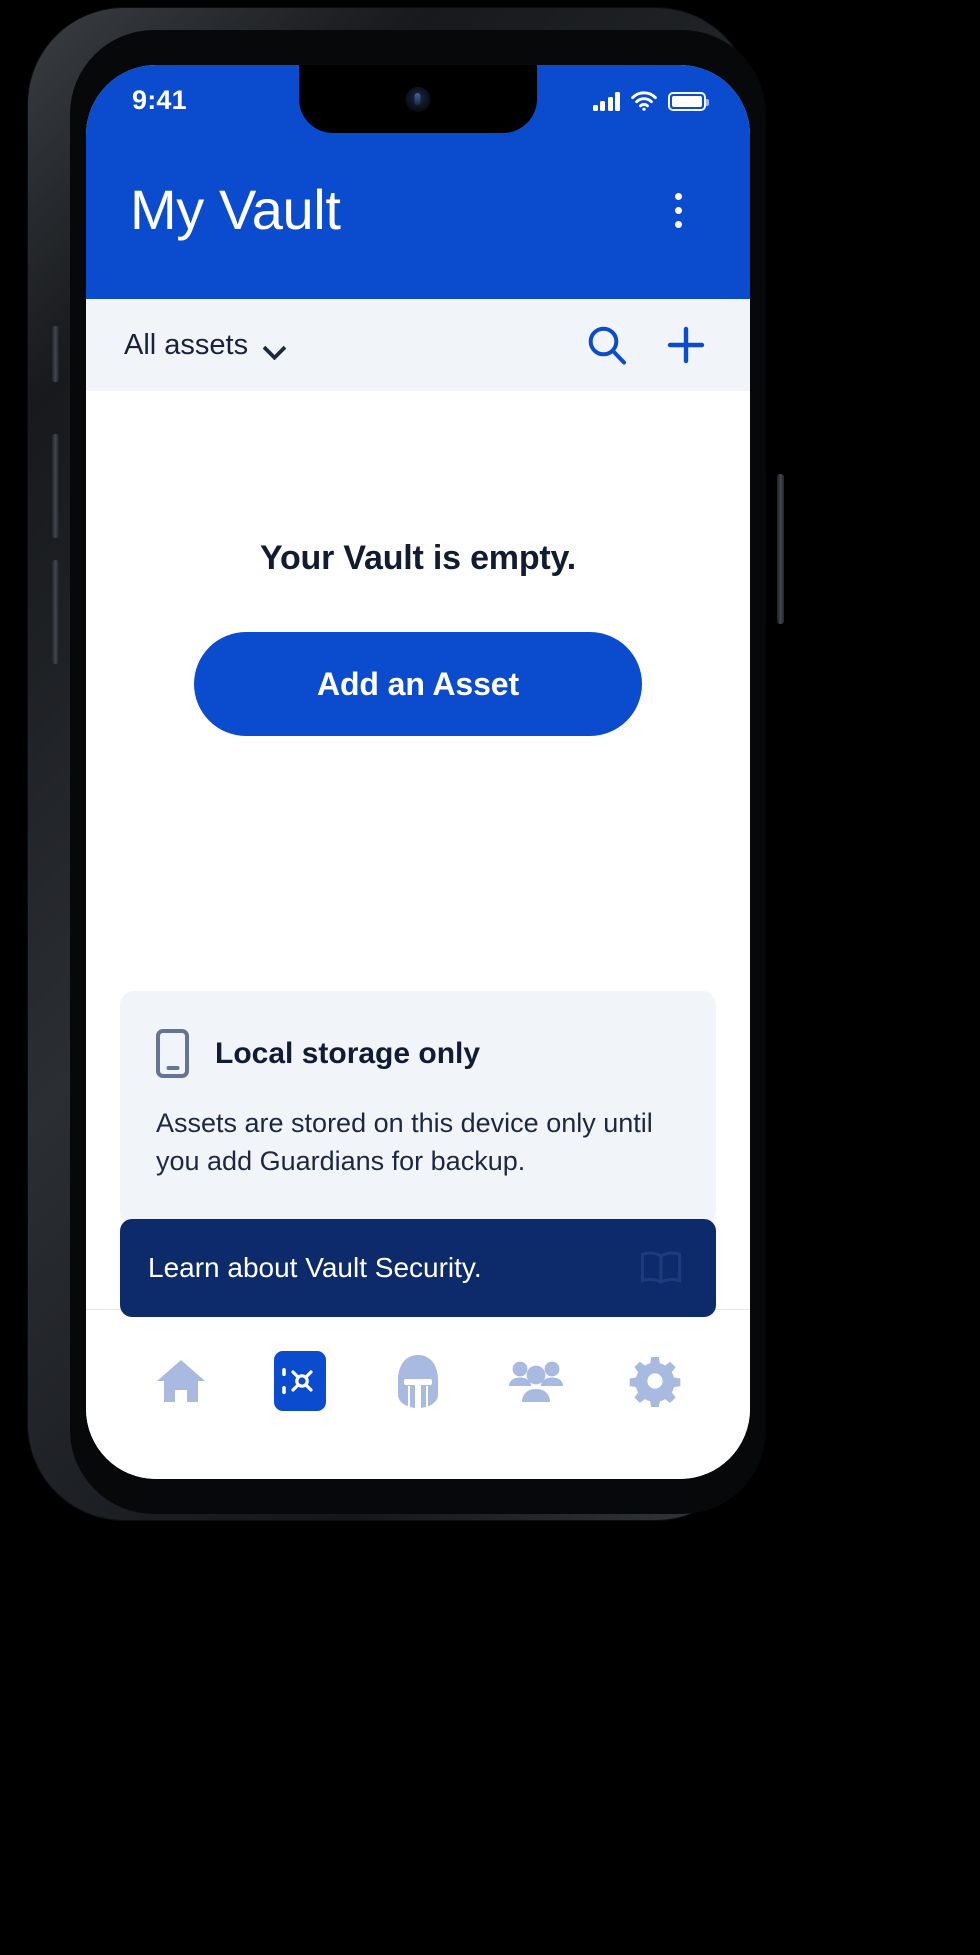 Image resolution: width=980 pixels, height=1955 pixels. I want to click on people-group-icon, so click(536, 1381).